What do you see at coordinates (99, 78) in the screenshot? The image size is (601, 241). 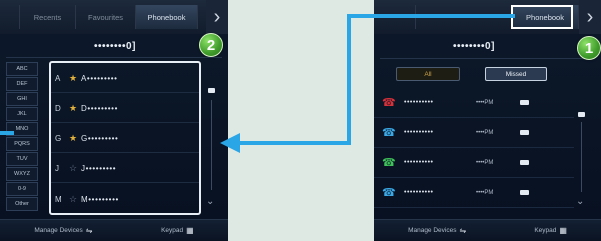 I see `contact-name: A•••••••••` at bounding box center [99, 78].